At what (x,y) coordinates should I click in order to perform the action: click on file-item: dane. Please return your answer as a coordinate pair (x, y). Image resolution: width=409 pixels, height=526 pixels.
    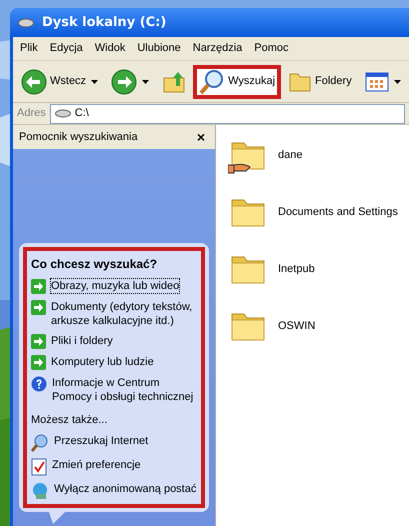
    Looking at the image, I should click on (318, 155).